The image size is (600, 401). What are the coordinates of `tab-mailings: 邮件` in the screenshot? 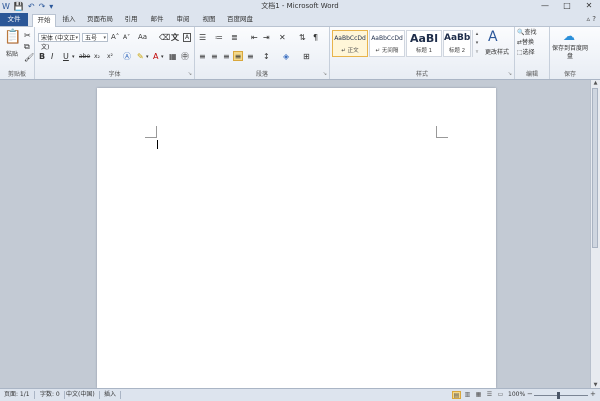 It's located at (157, 19).